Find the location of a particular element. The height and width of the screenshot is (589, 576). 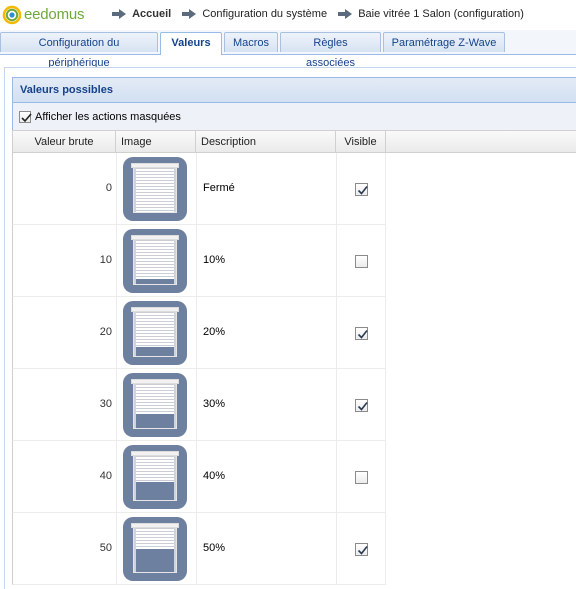

table-row: 50 50% is located at coordinates (199, 549).